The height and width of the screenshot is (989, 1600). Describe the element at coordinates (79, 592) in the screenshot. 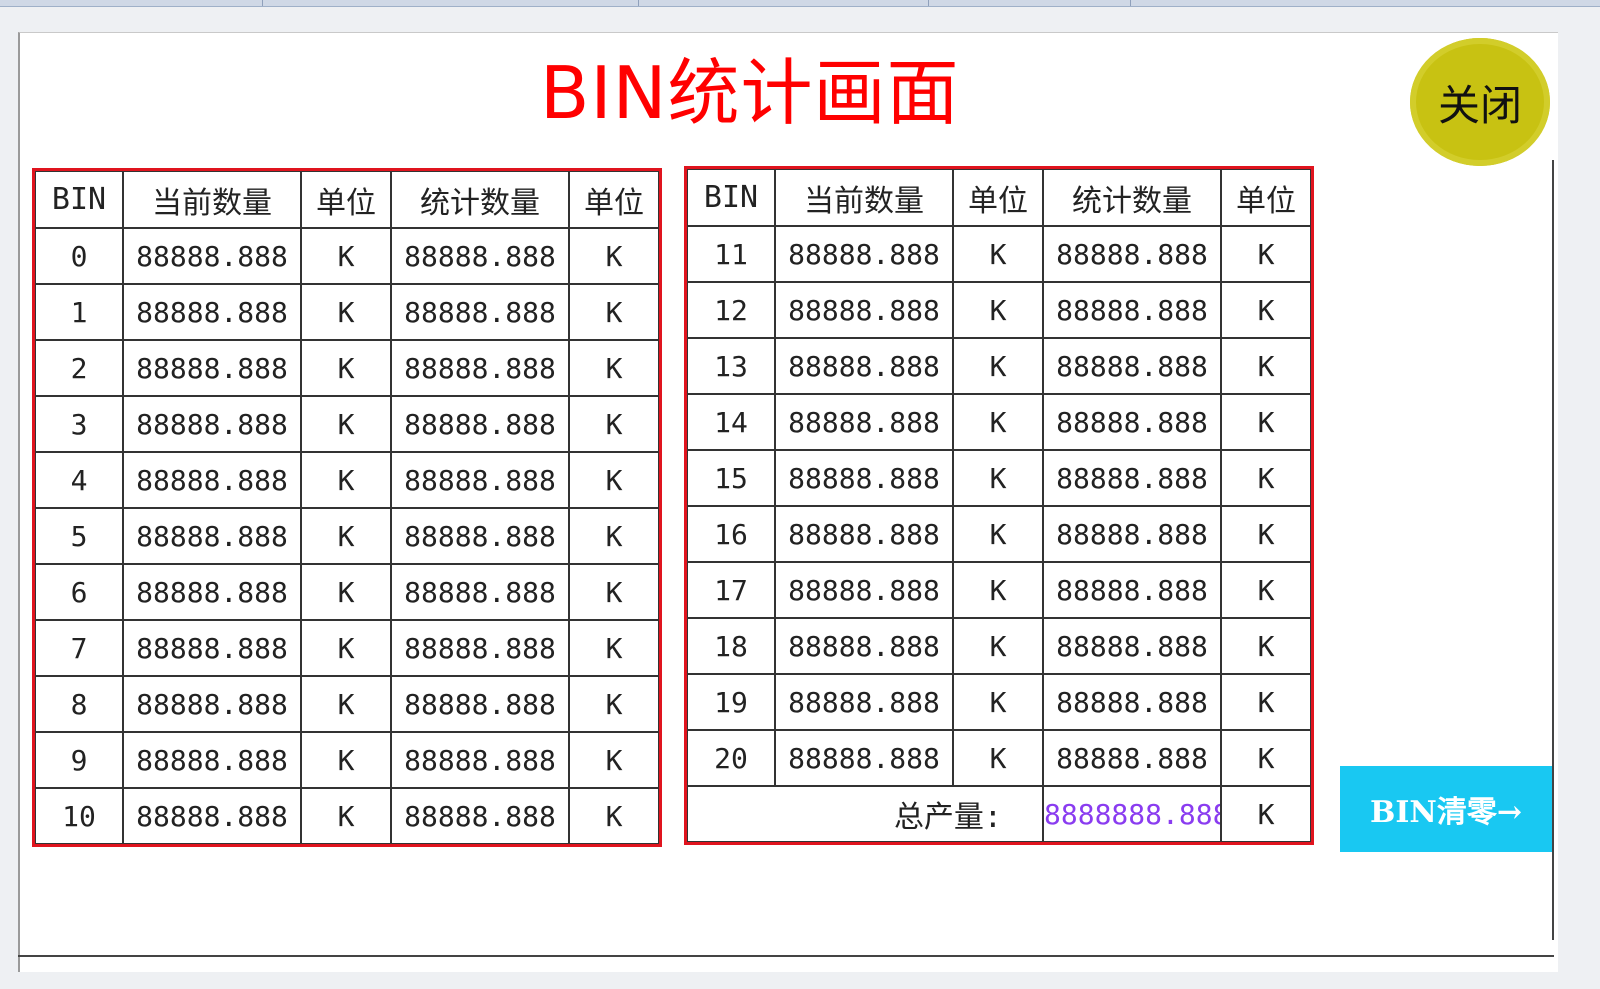

I see `bin-number-cell: 6` at that location.